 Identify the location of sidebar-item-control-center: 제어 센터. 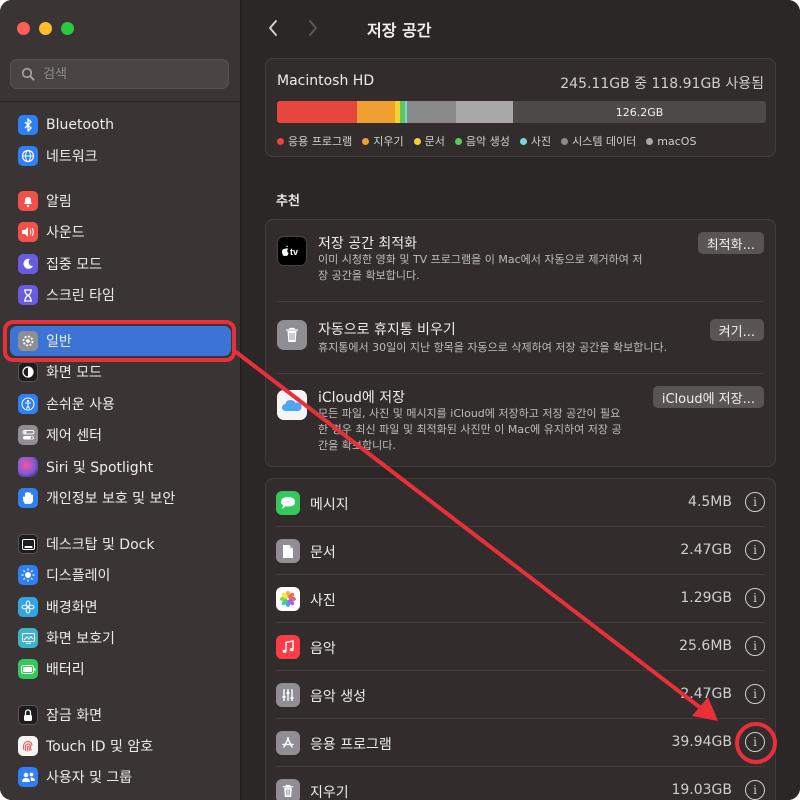
(120, 435).